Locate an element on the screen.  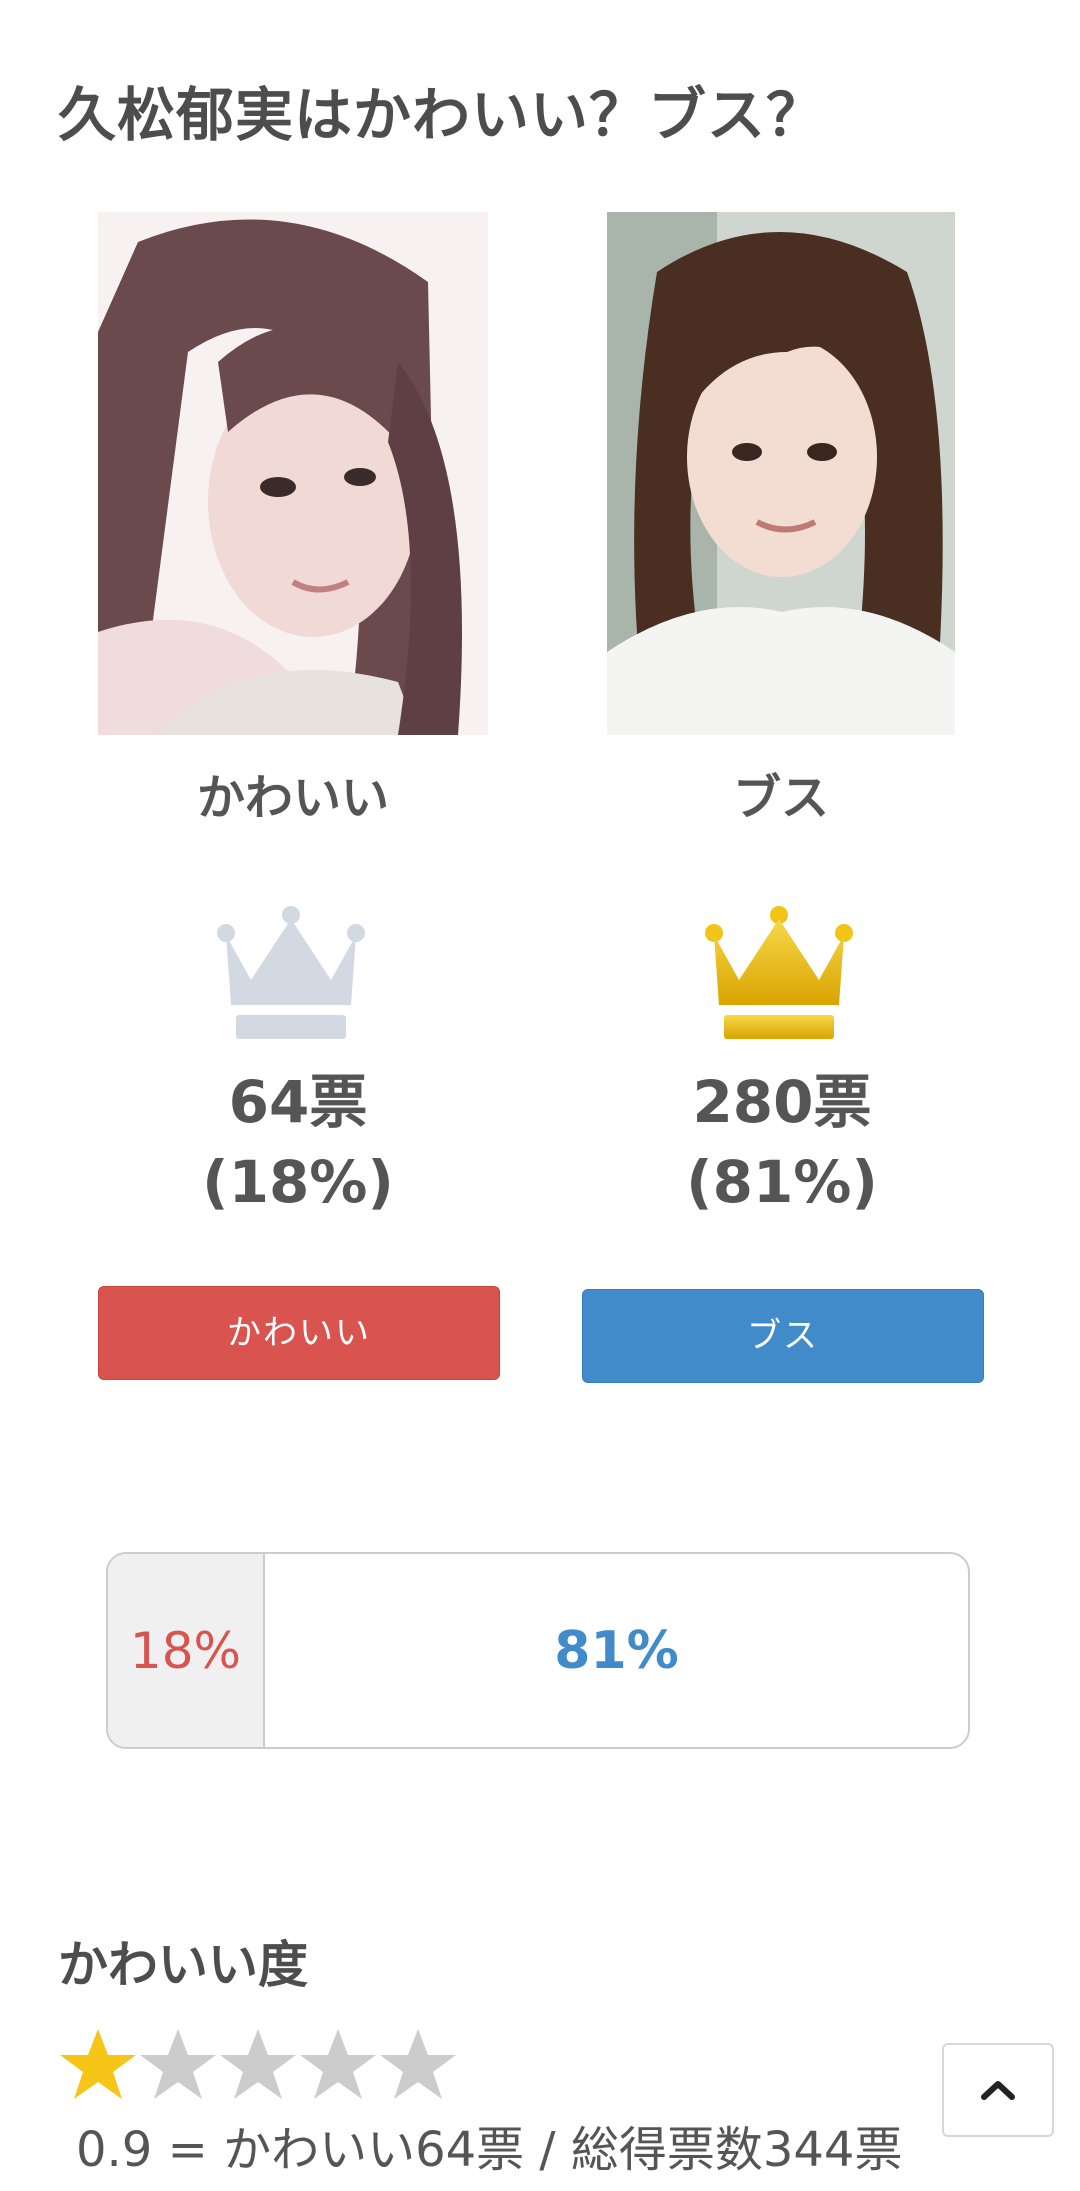
photo-kawaii is located at coordinates (293, 473).